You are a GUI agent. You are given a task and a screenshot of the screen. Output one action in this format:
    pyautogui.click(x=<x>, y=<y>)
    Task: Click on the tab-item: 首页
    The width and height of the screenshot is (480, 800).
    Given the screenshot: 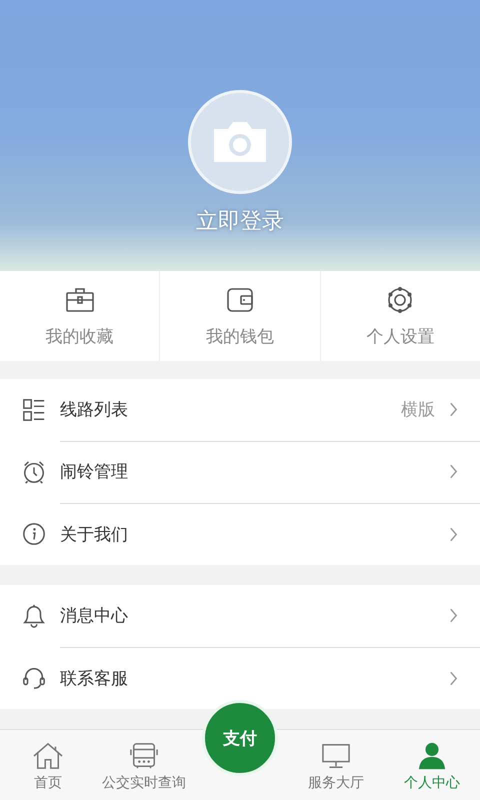 What is the action you would take?
    pyautogui.click(x=48, y=765)
    